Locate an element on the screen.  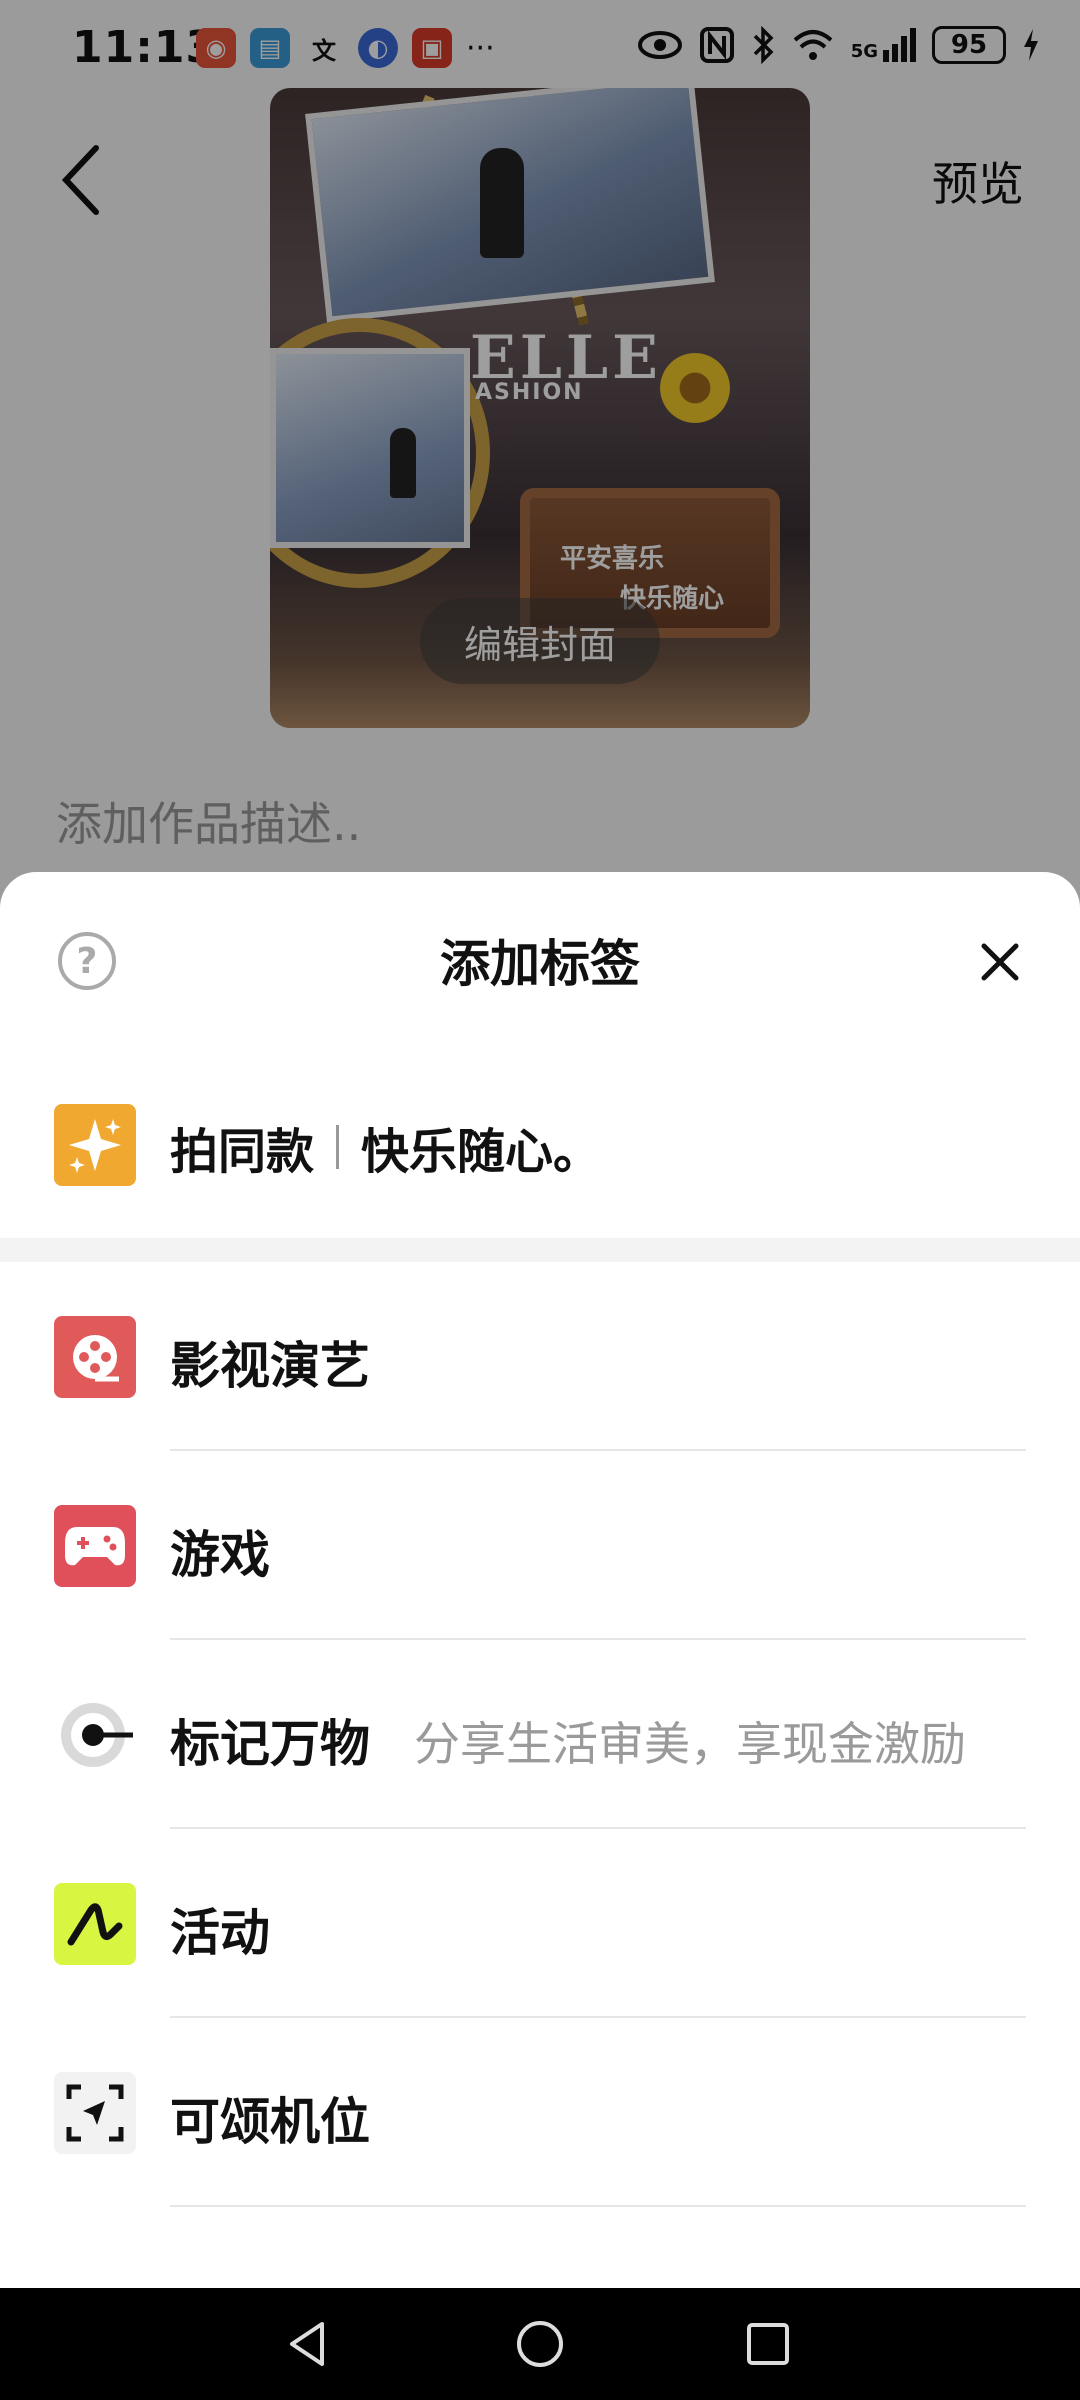
tag-item-label: 标记万物 is located at coordinates (270, 1744).